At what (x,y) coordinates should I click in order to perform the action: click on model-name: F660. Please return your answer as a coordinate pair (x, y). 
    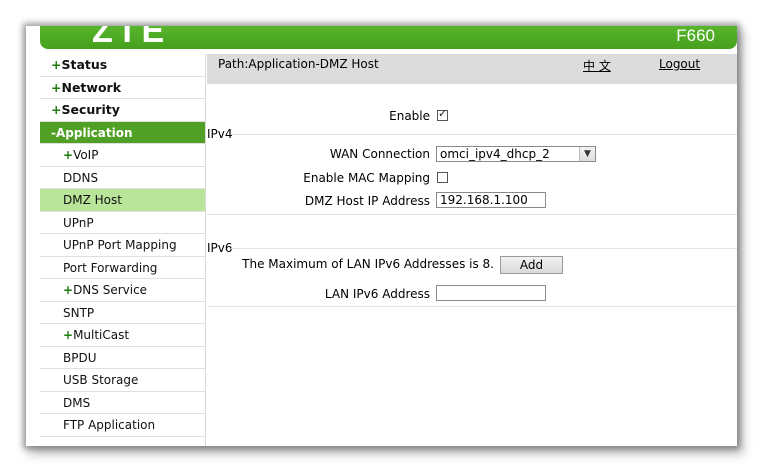
    Looking at the image, I should click on (695, 35).